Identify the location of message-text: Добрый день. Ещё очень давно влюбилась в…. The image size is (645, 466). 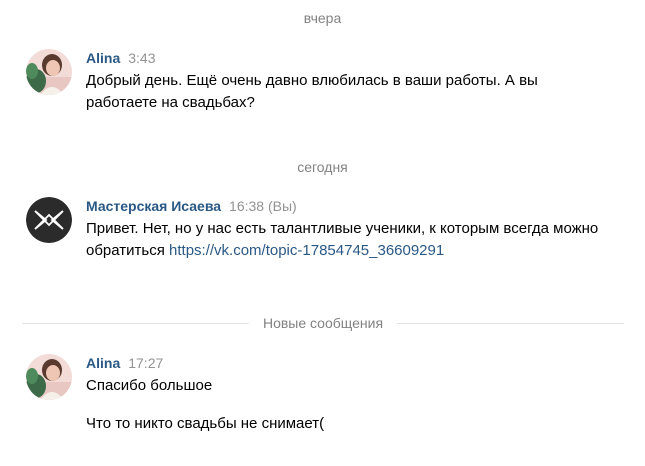
(312, 91).